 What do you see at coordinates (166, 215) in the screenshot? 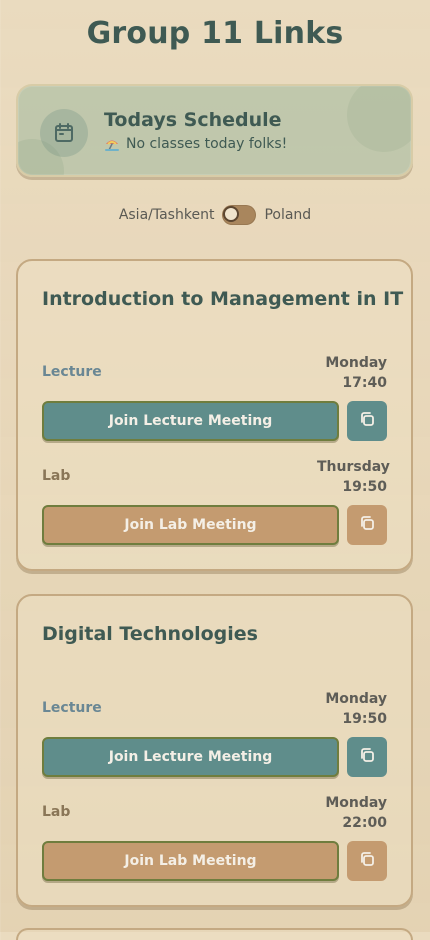
I see `timezone-left-label: Asia/Tashkent` at bounding box center [166, 215].